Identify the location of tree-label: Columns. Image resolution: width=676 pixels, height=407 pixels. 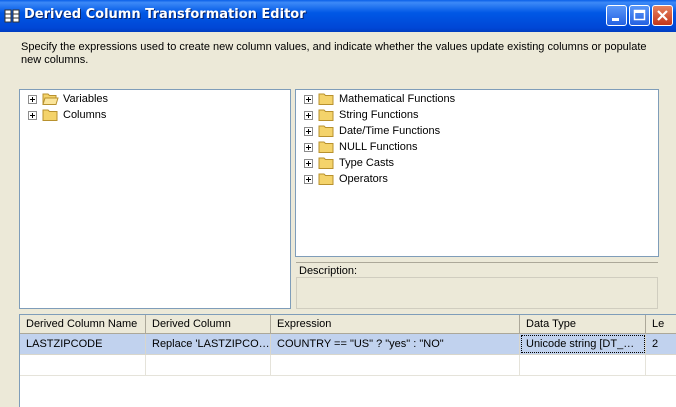
(85, 115).